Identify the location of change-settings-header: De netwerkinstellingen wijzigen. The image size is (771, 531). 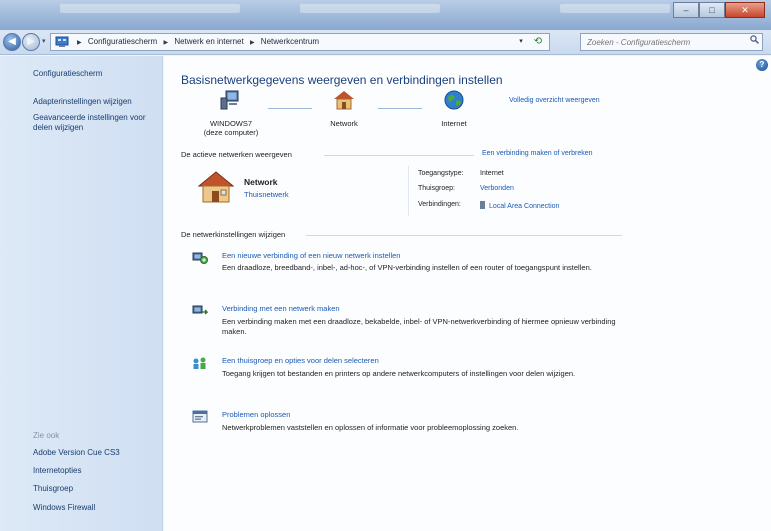
(233, 234).